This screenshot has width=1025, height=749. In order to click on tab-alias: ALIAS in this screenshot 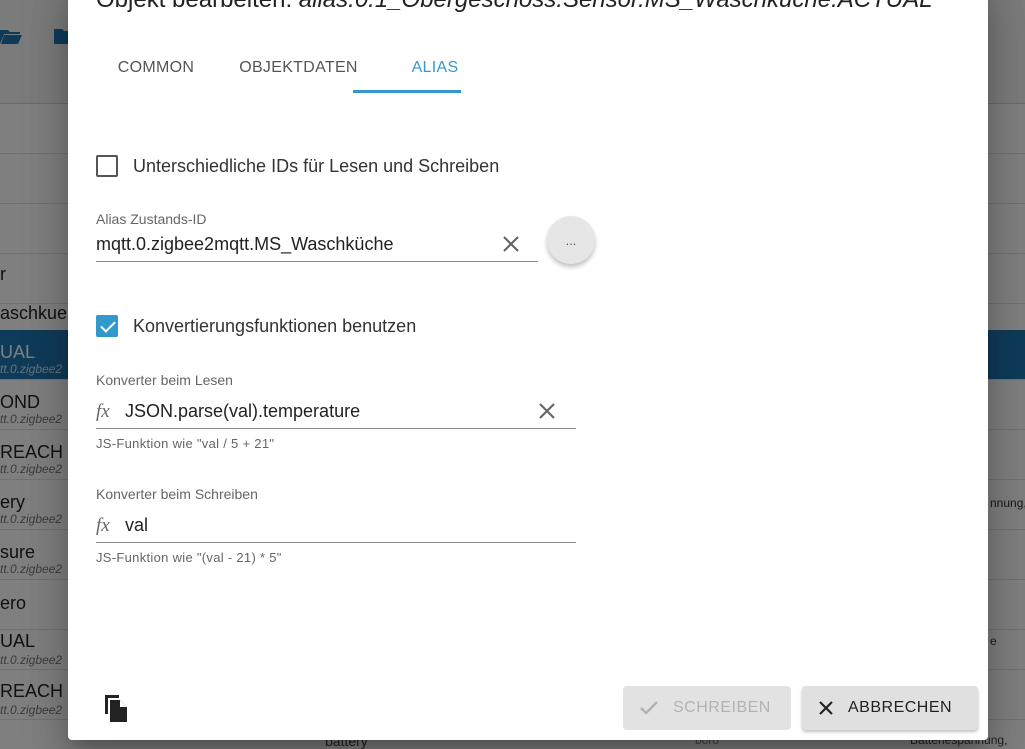, I will do `click(435, 68)`.